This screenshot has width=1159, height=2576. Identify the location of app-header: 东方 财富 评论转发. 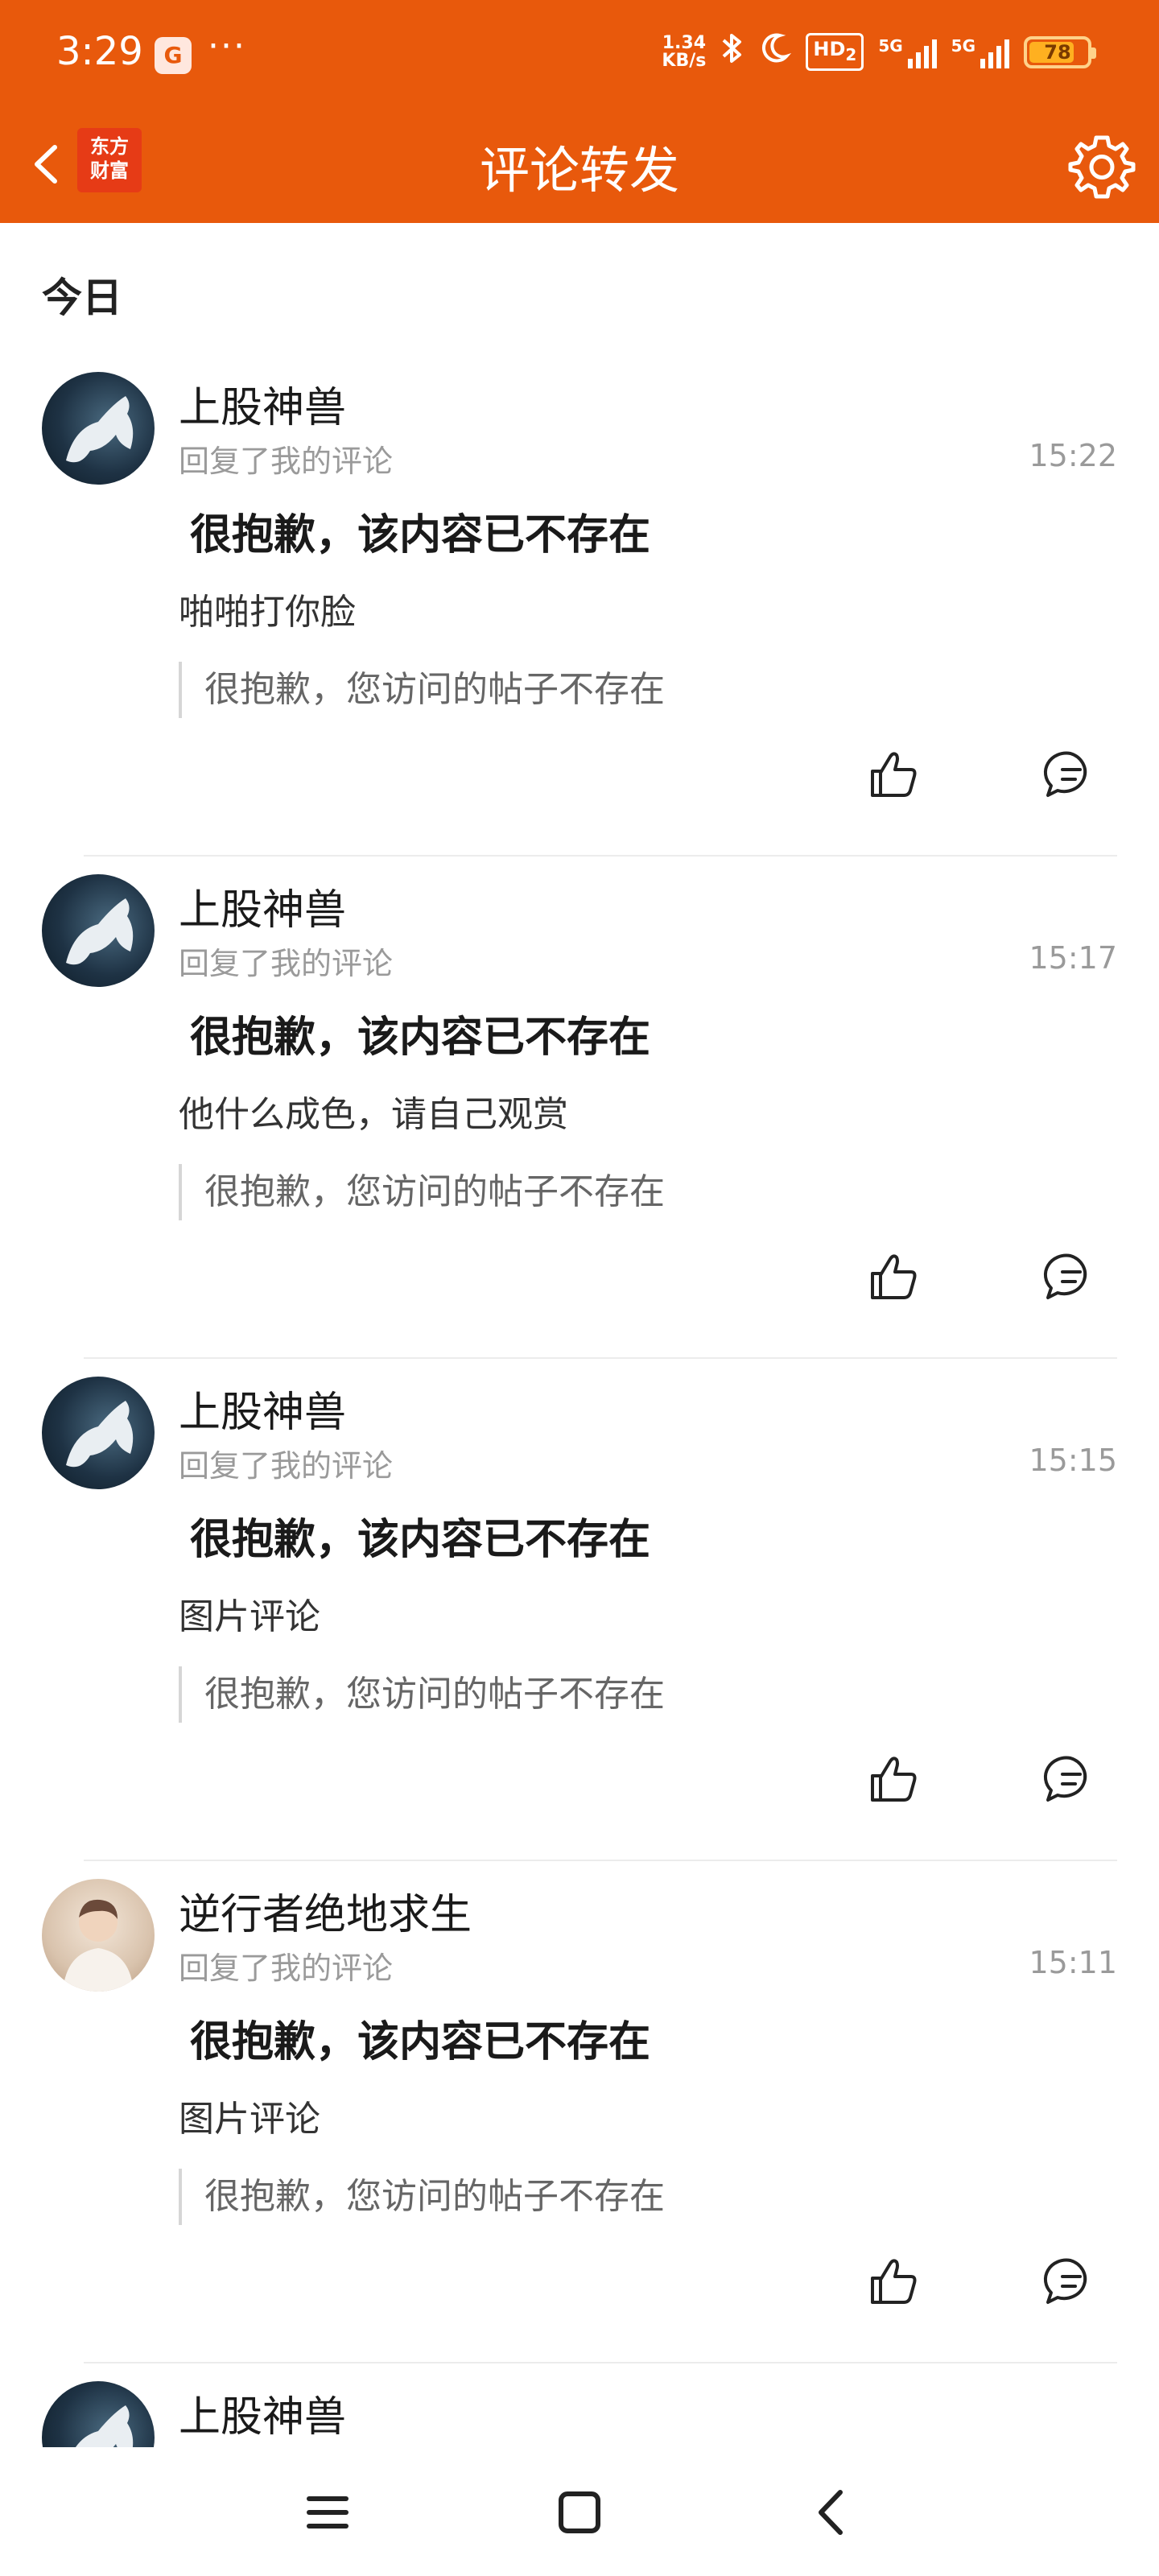
(579, 166).